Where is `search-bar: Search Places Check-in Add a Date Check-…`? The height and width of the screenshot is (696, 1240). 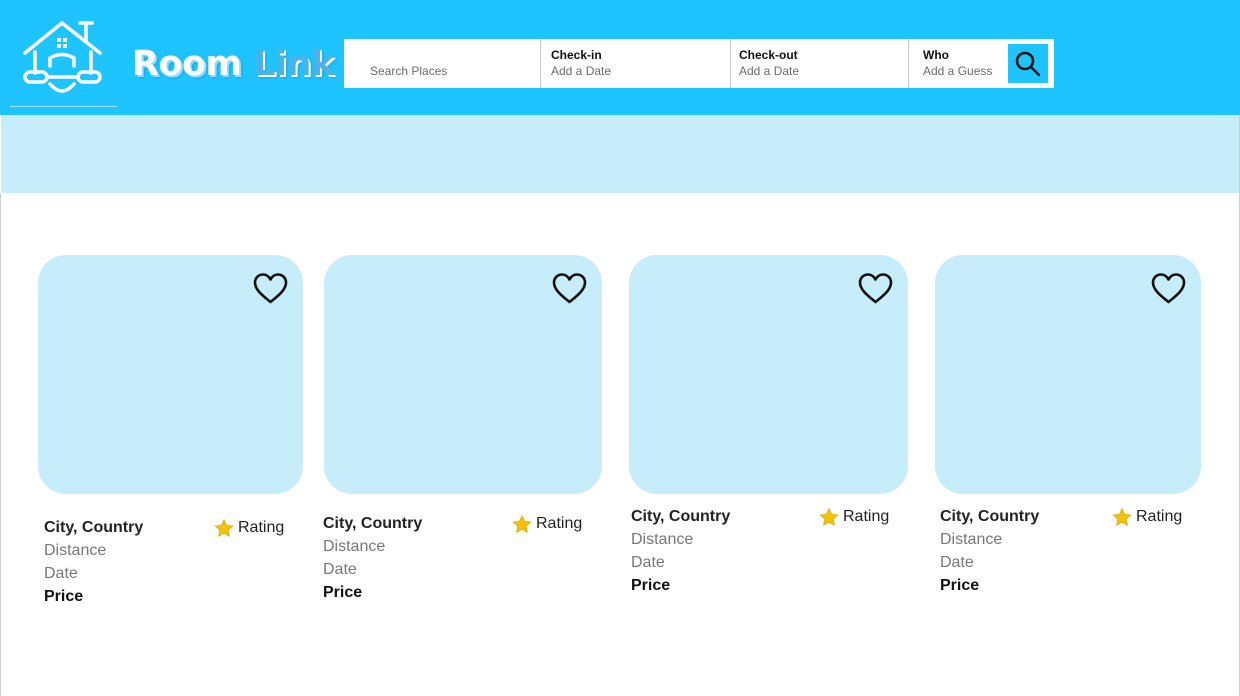
search-bar: Search Places Check-in Add a Date Check-… is located at coordinates (699, 63).